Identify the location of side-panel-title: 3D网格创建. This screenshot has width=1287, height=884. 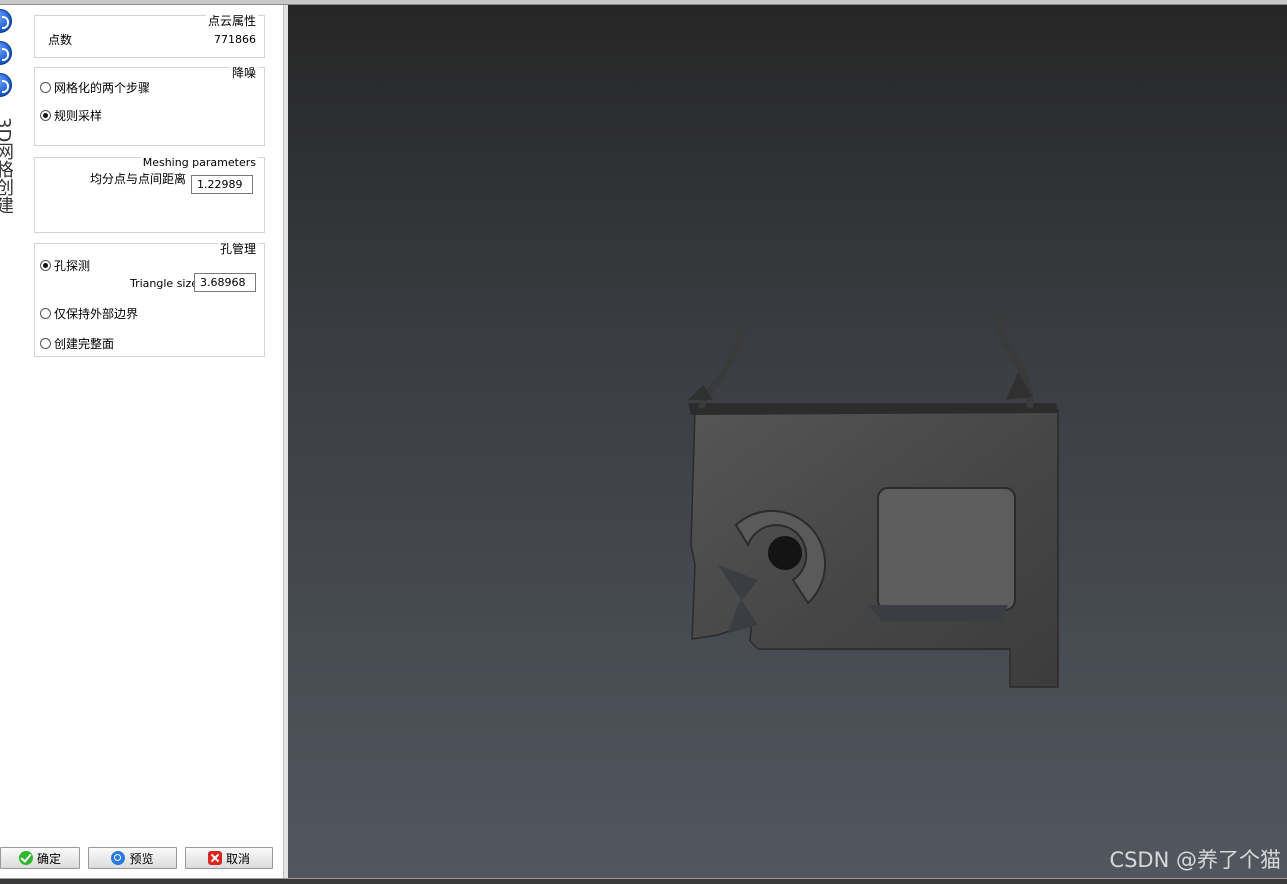
(6, 166).